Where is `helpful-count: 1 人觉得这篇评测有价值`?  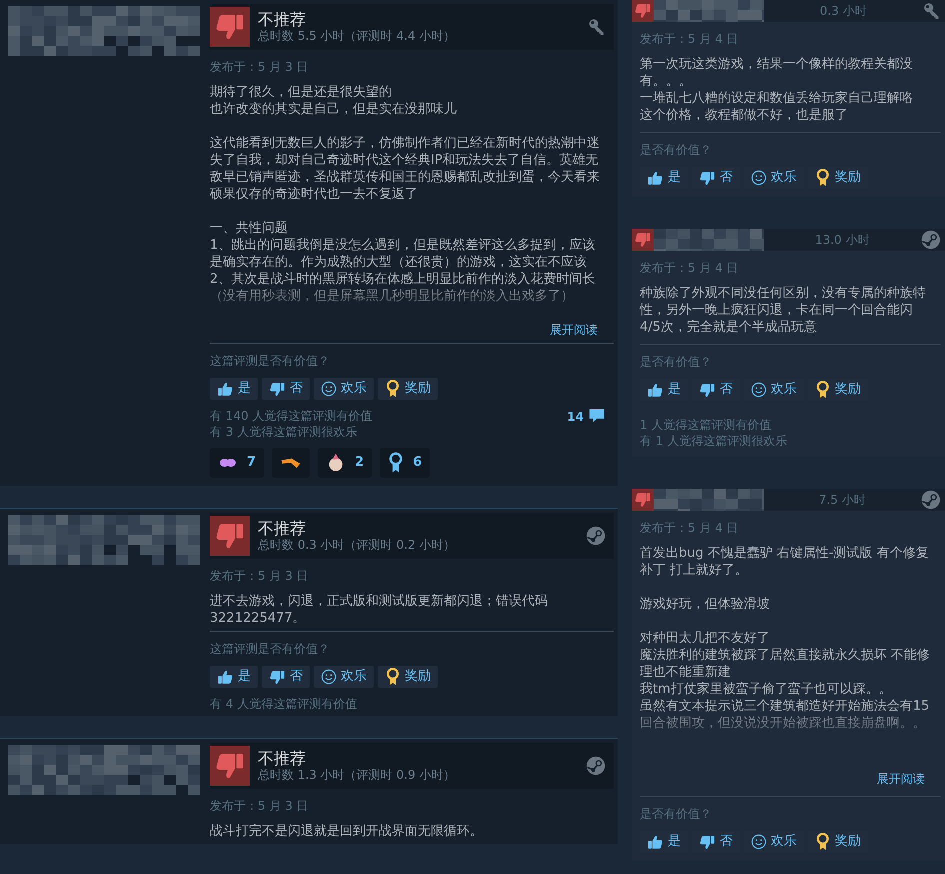
helpful-count: 1 人觉得这篇评测有价值 is located at coordinates (706, 425).